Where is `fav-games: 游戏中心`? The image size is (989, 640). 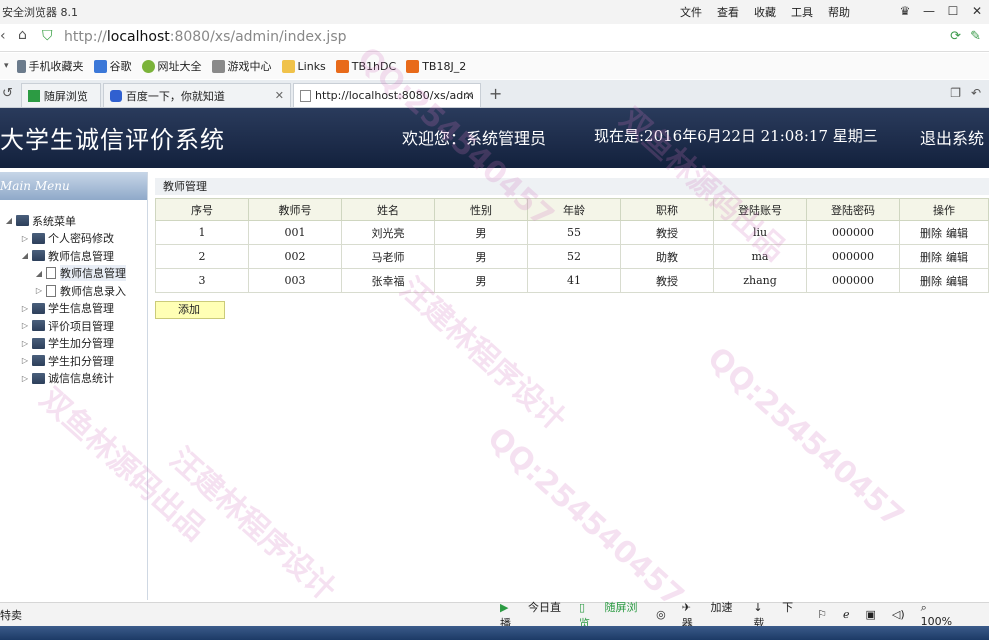
fav-games: 游戏中心 is located at coordinates (241, 66).